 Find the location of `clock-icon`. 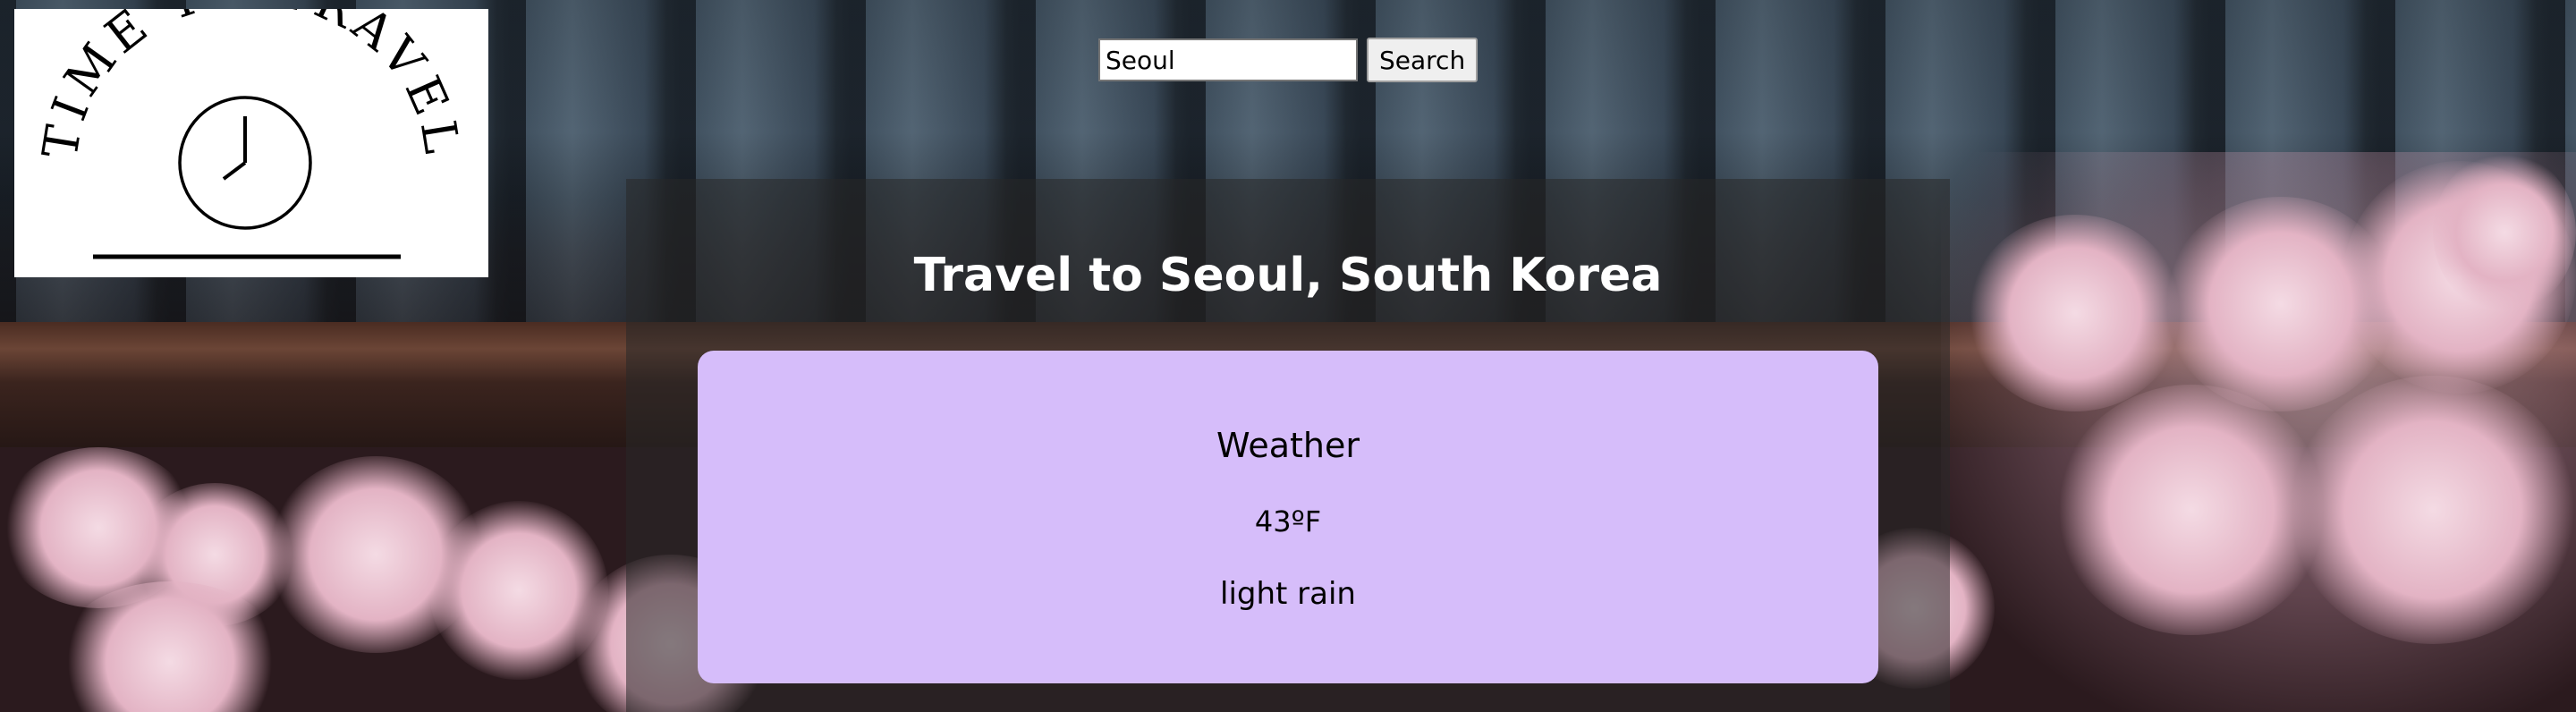

clock-icon is located at coordinates (245, 163).